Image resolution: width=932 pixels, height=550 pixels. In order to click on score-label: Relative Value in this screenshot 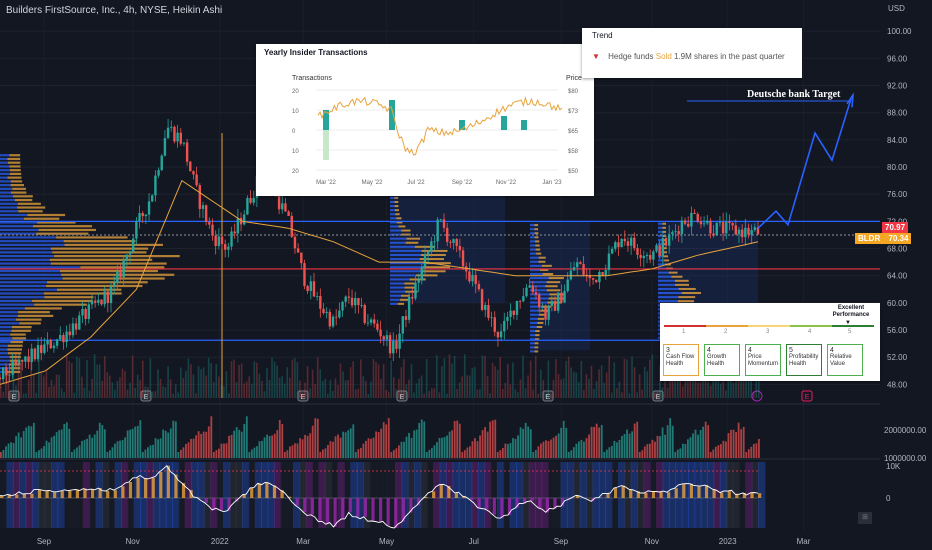, I will do `click(841, 360)`.